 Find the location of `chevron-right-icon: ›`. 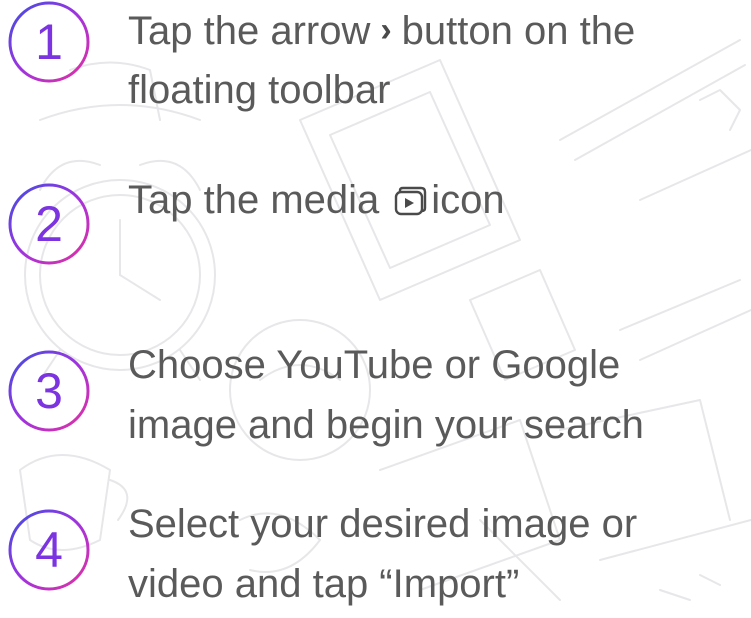

chevron-right-icon: › is located at coordinates (386, 30).